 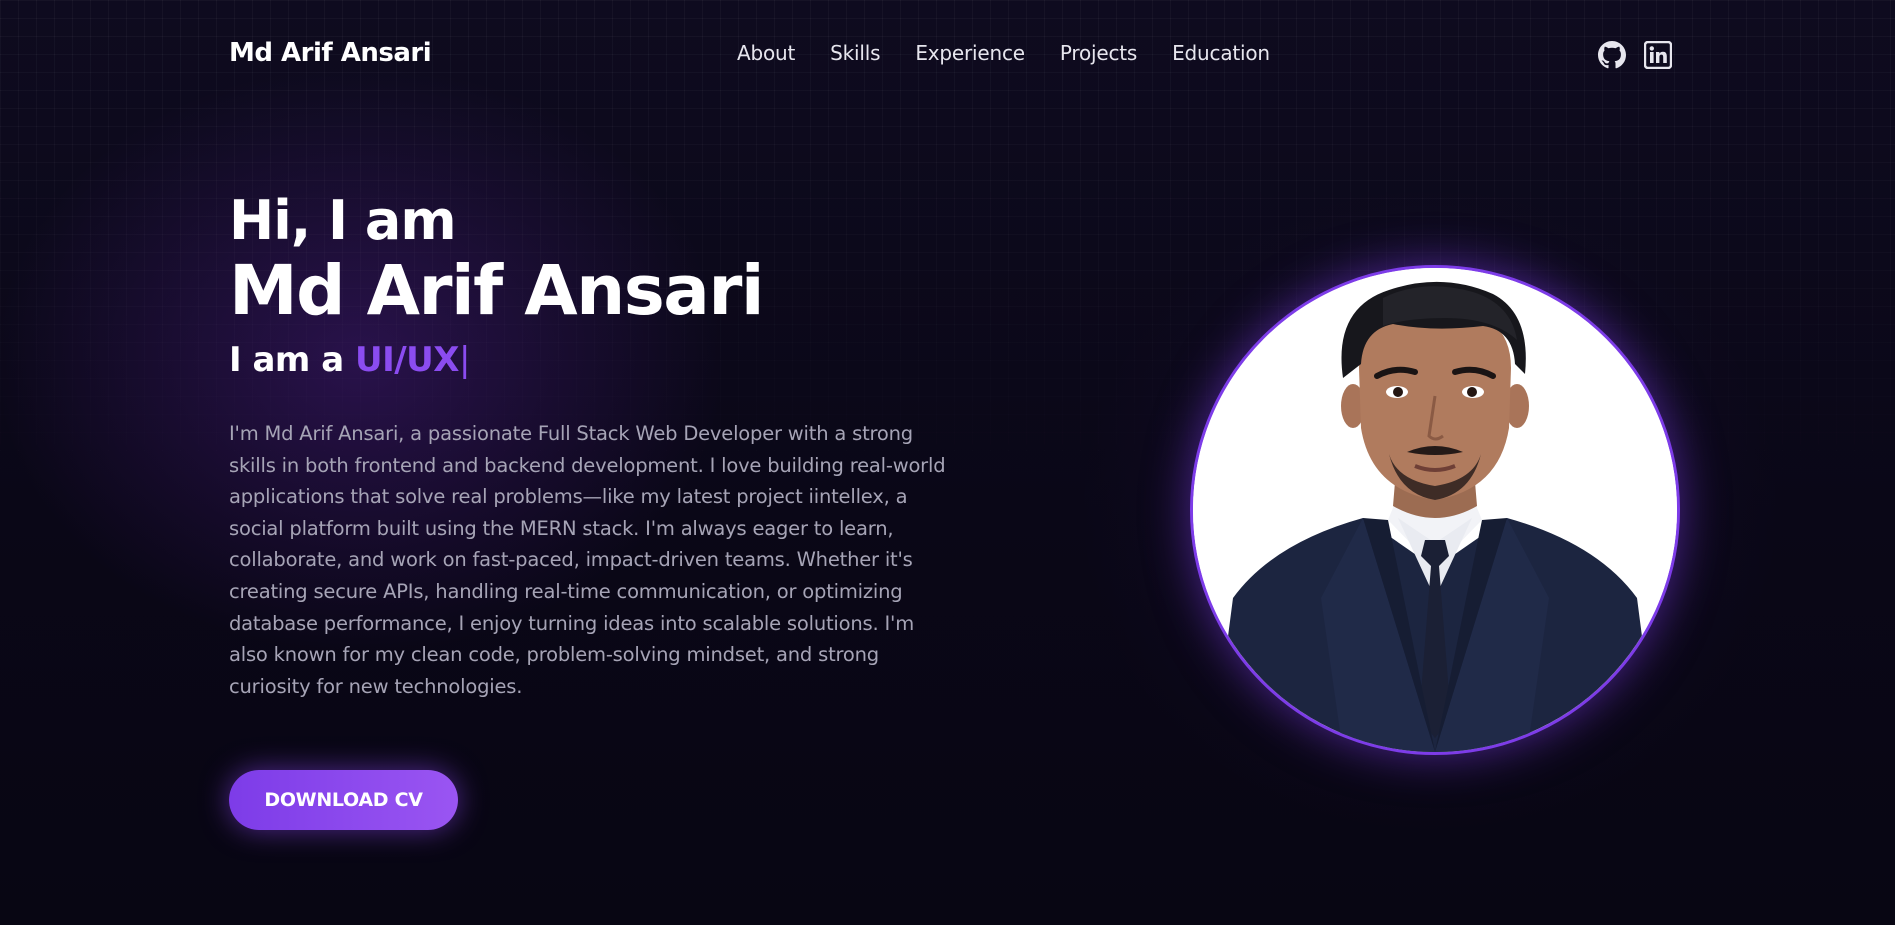 What do you see at coordinates (1658, 55) in the screenshot?
I see `linkedin-icon` at bounding box center [1658, 55].